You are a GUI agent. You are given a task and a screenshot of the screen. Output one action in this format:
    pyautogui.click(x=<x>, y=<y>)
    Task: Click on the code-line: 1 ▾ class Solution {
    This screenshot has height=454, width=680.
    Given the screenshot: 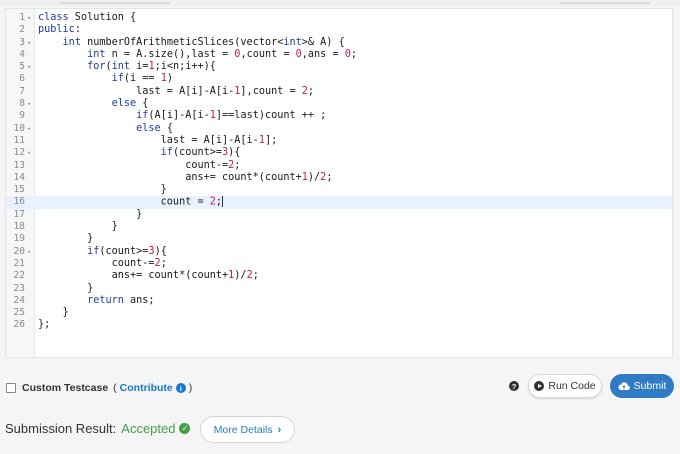 What is the action you would take?
    pyautogui.click(x=339, y=18)
    